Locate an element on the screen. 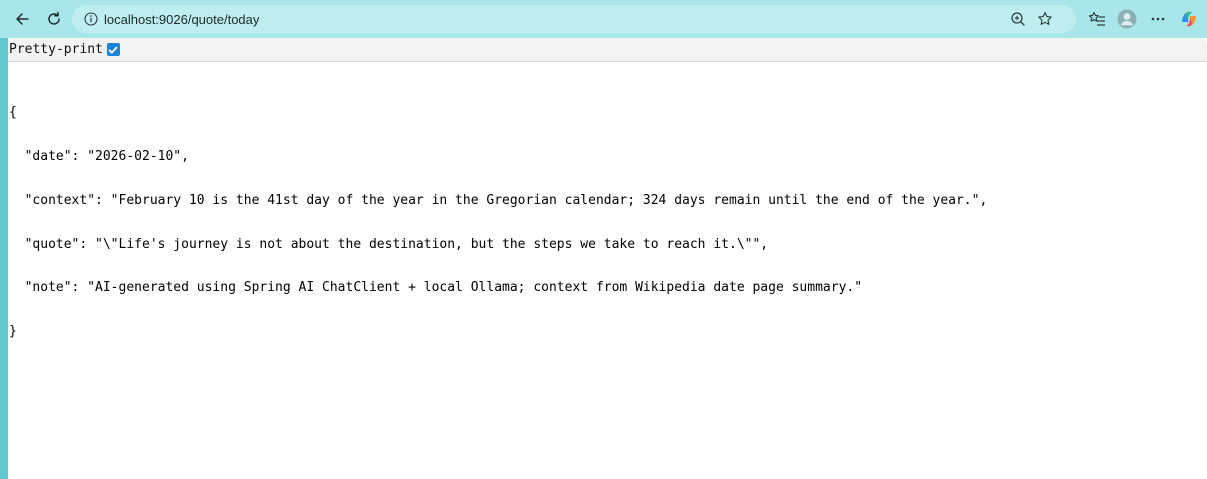 Image resolution: width=1207 pixels, height=479 pixels. json-line-date: "date": "2026-02-10", is located at coordinates (106, 156).